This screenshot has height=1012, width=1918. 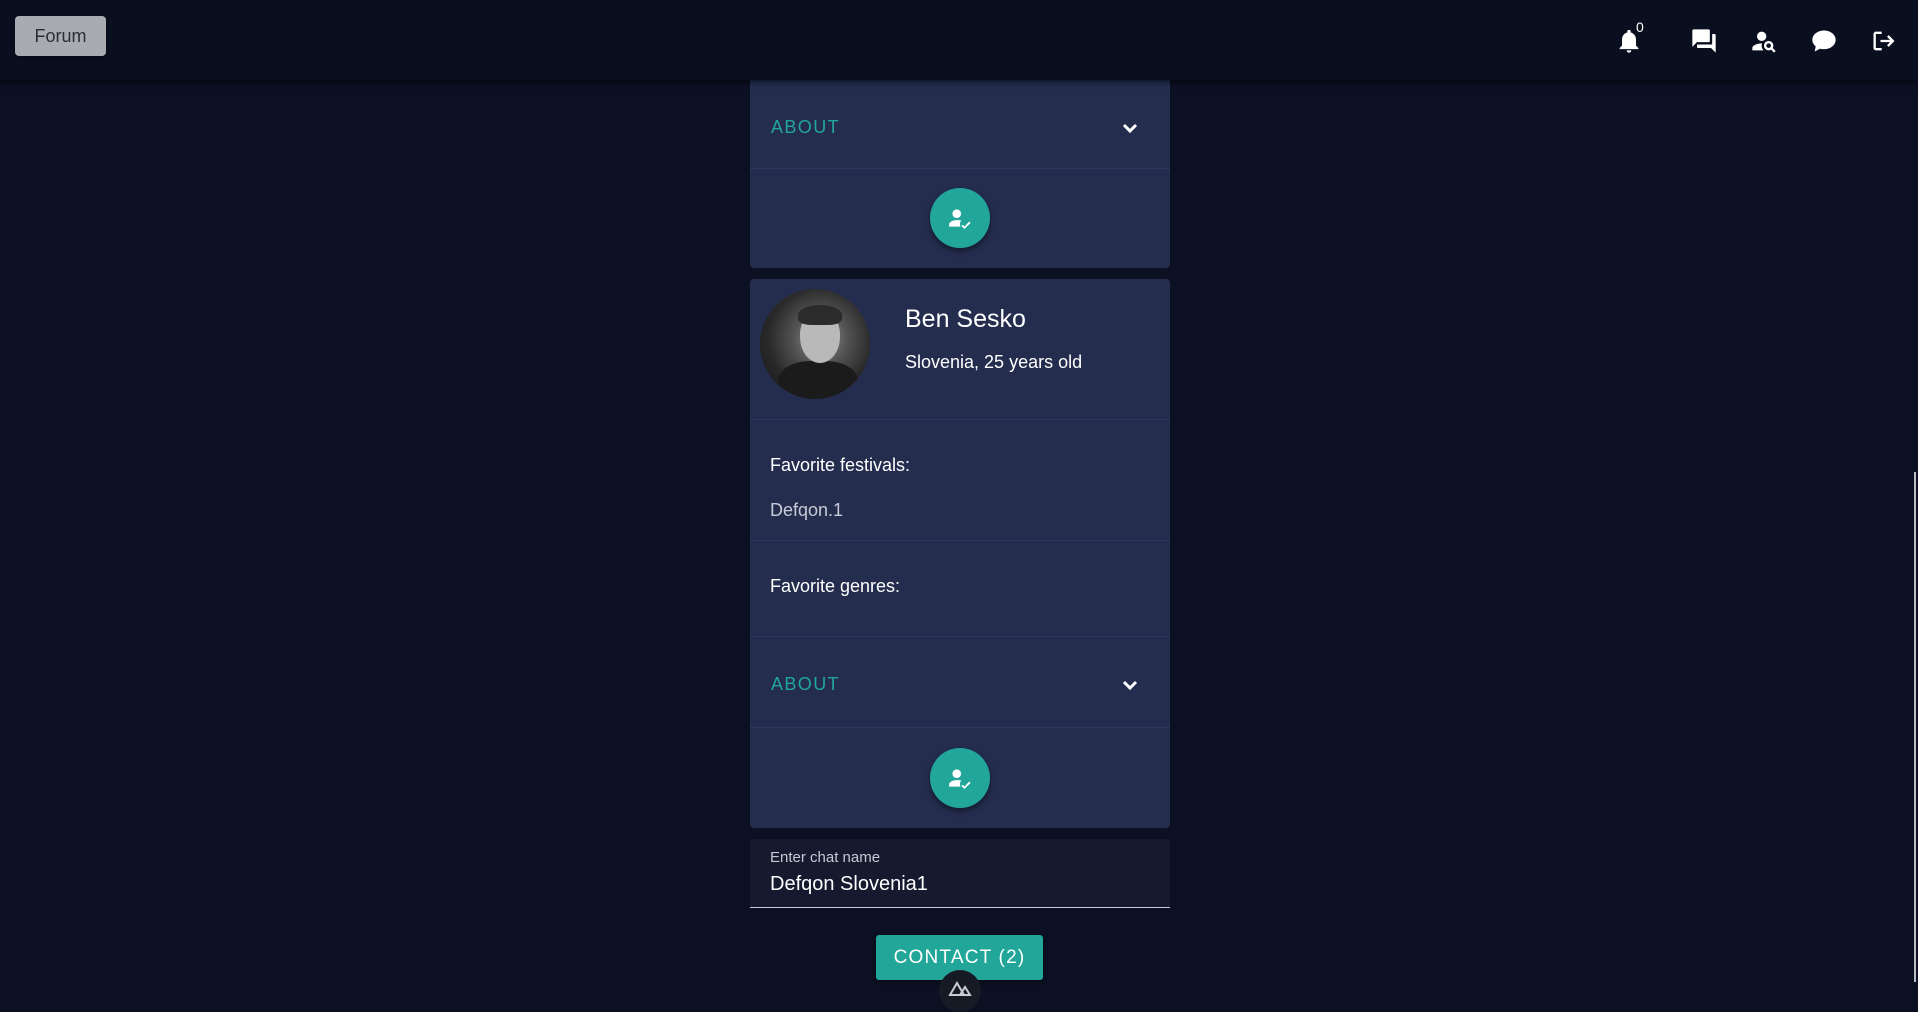 I want to click on logout-icon, so click(x=1884, y=41).